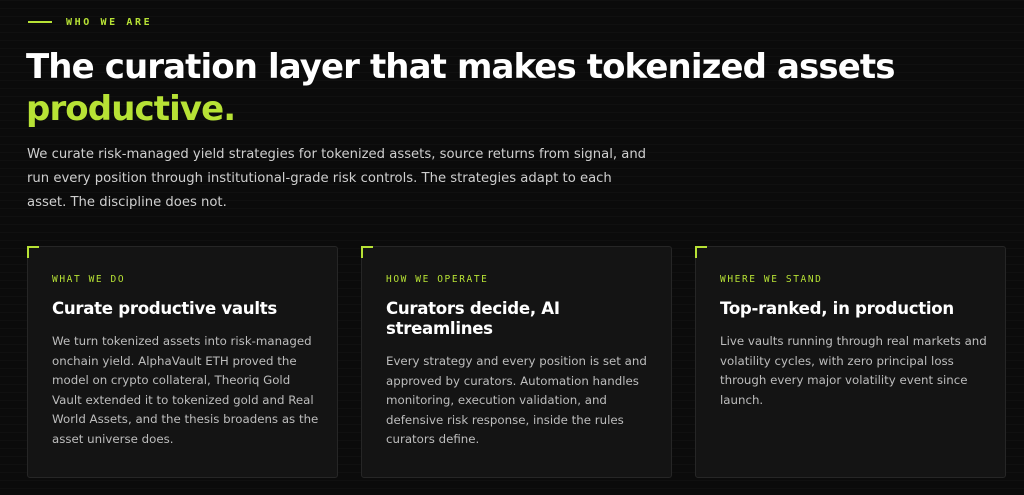 The height and width of the screenshot is (495, 1024). What do you see at coordinates (837, 308) in the screenshot?
I see `card-title: Top-ranked, in production` at bounding box center [837, 308].